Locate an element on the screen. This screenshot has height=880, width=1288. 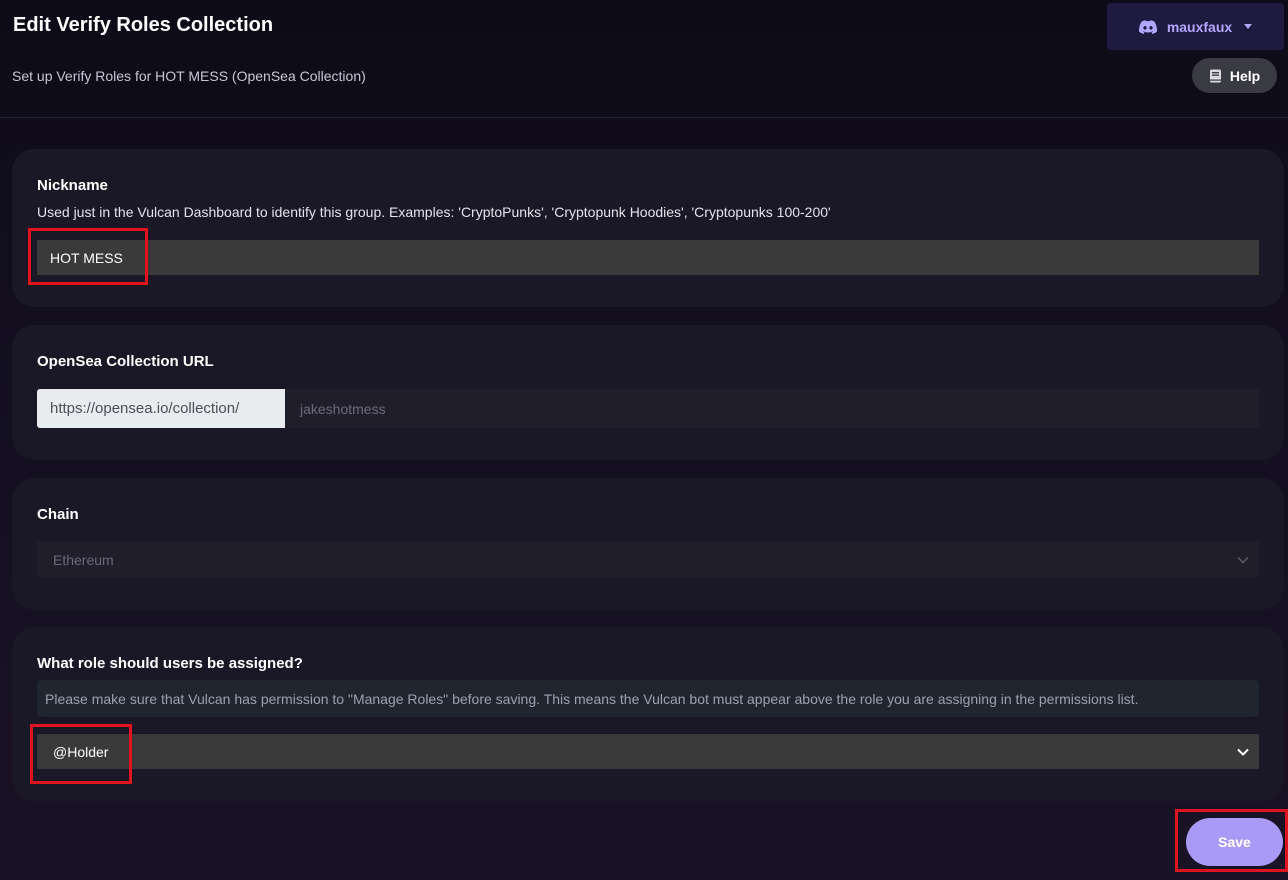
chain-selected-value: Ethereum is located at coordinates (83, 559).